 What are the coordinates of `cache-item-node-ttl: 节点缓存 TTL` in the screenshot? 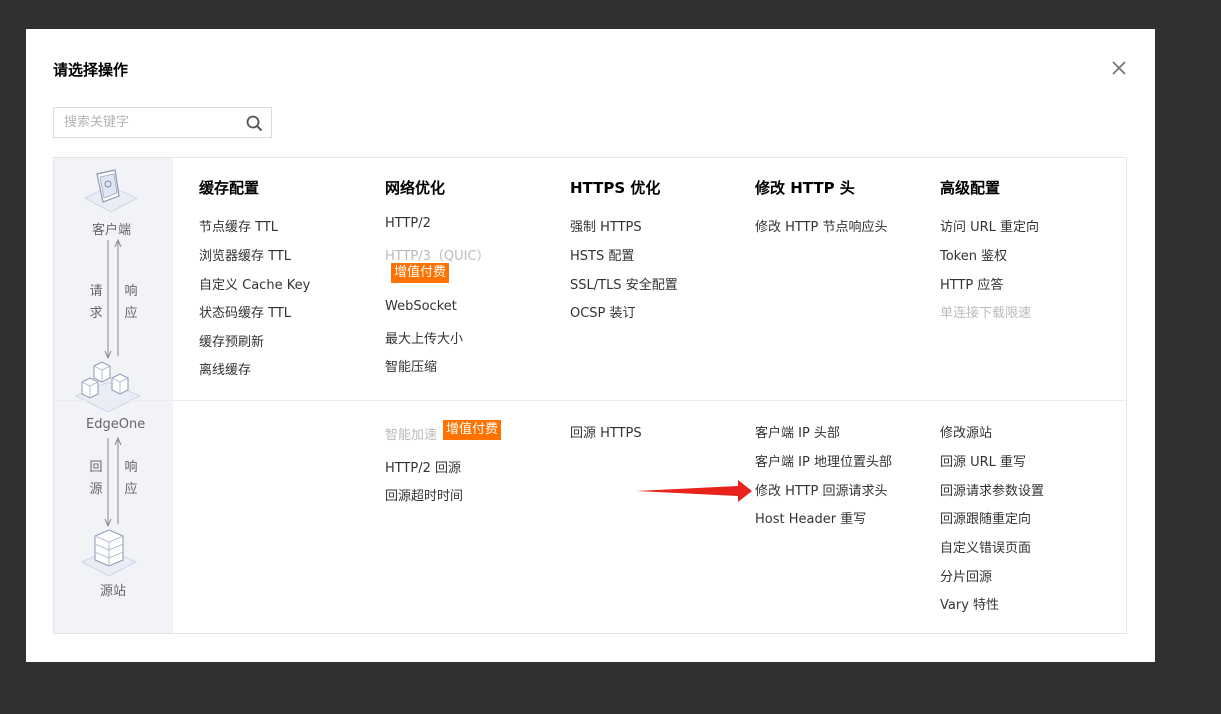 It's located at (238, 225).